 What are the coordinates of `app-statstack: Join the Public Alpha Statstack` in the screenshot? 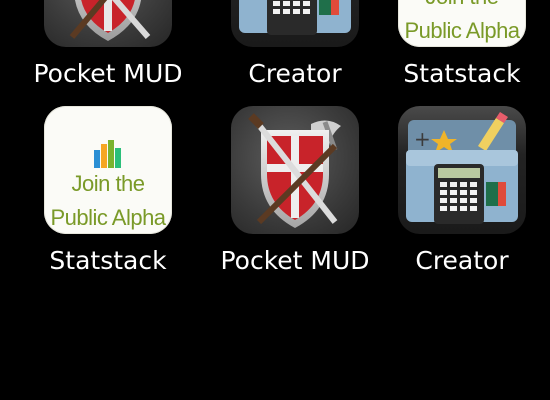 It's located at (108, 201).